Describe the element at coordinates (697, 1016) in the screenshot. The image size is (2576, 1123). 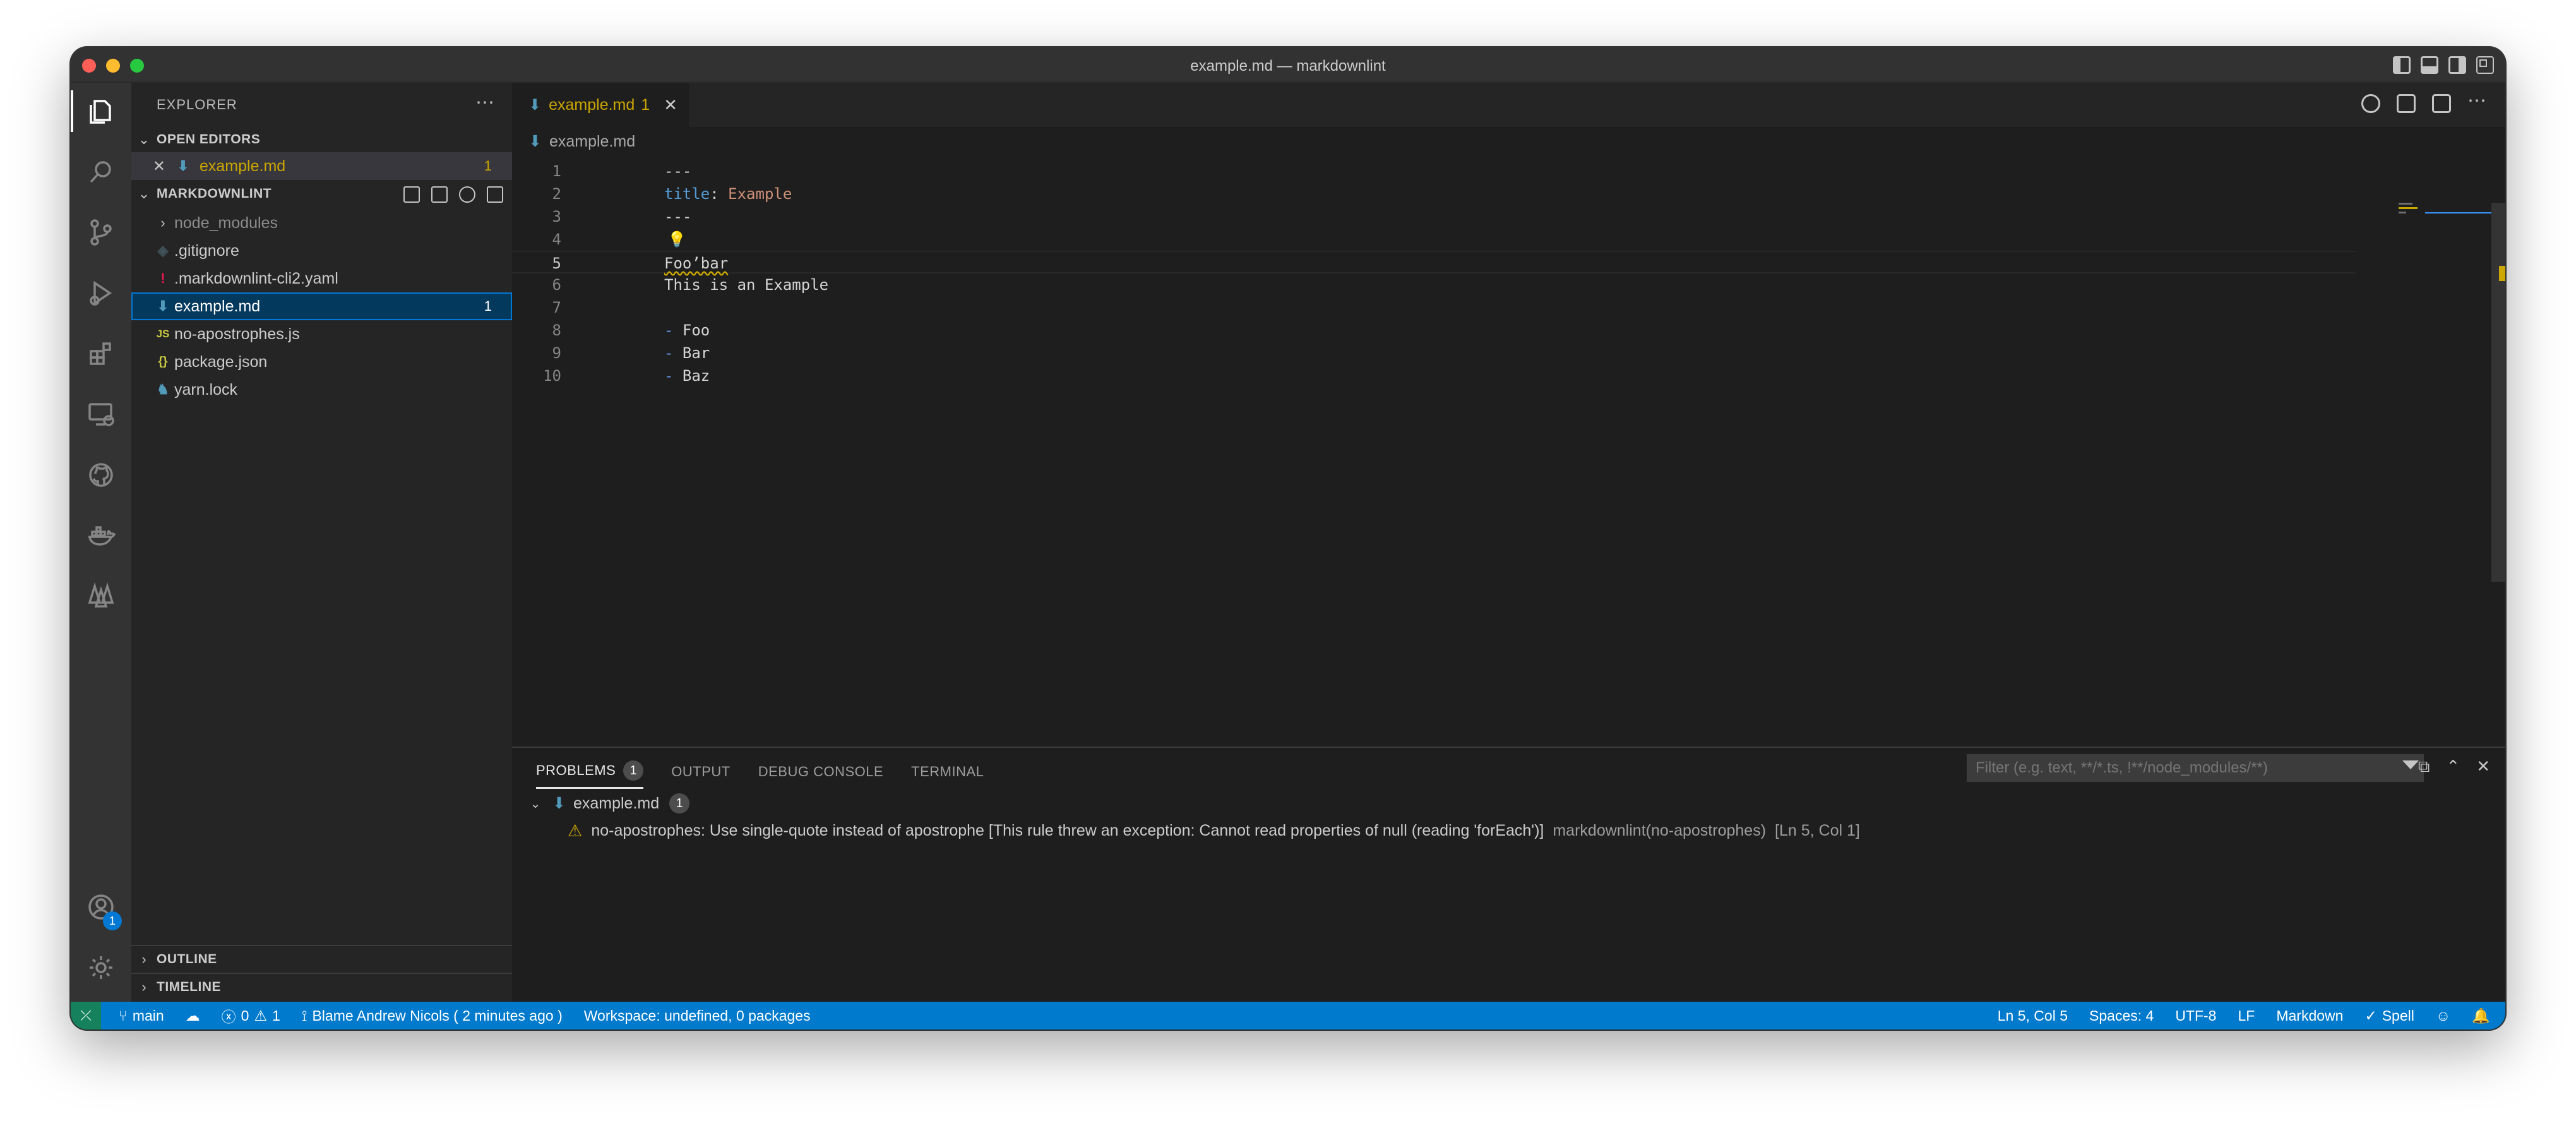
I see `workspace-status: Workspace: undefined, 0 packages` at that location.